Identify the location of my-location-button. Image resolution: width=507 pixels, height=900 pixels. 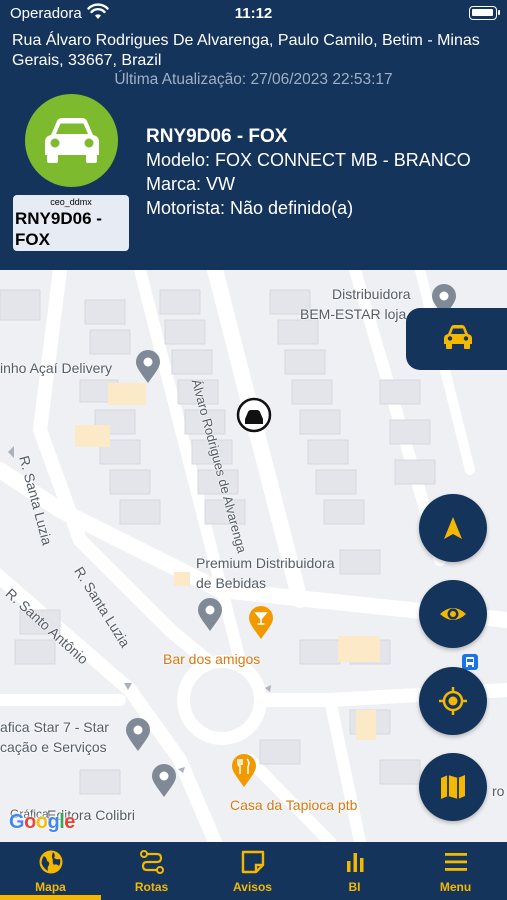
(453, 701).